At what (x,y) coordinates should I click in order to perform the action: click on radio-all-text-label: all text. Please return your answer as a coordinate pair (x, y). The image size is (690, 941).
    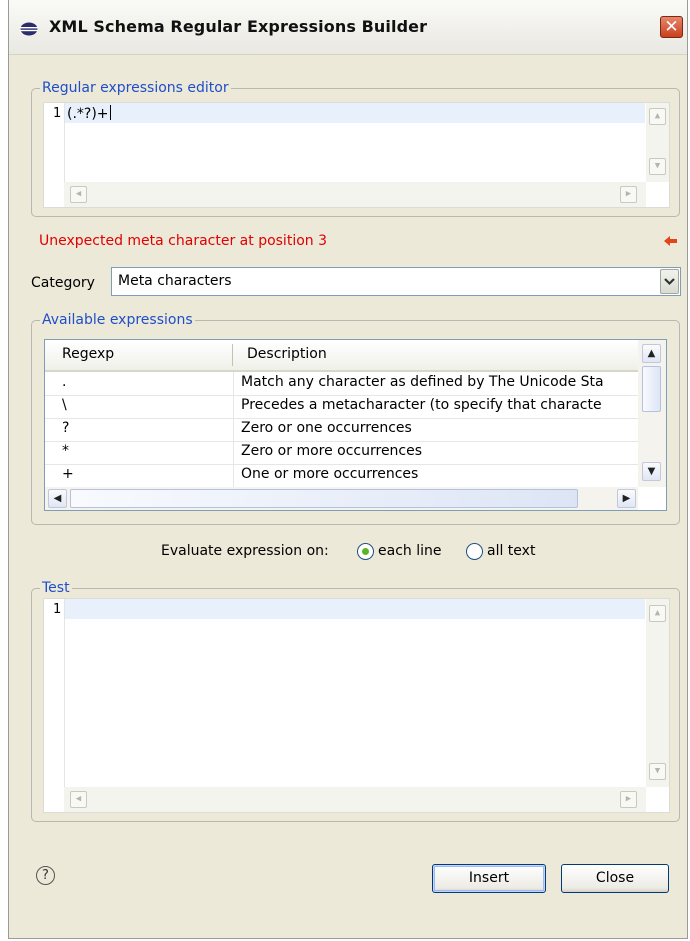
    Looking at the image, I should click on (511, 551).